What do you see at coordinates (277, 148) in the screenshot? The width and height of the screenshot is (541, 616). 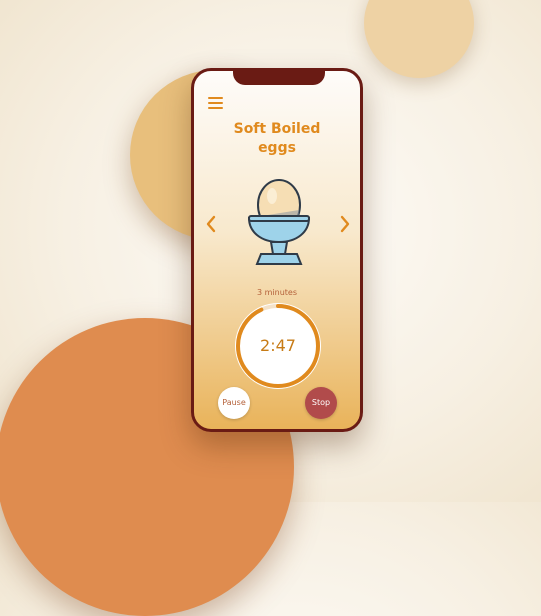 I see `recipe-title-line2: eggs` at bounding box center [277, 148].